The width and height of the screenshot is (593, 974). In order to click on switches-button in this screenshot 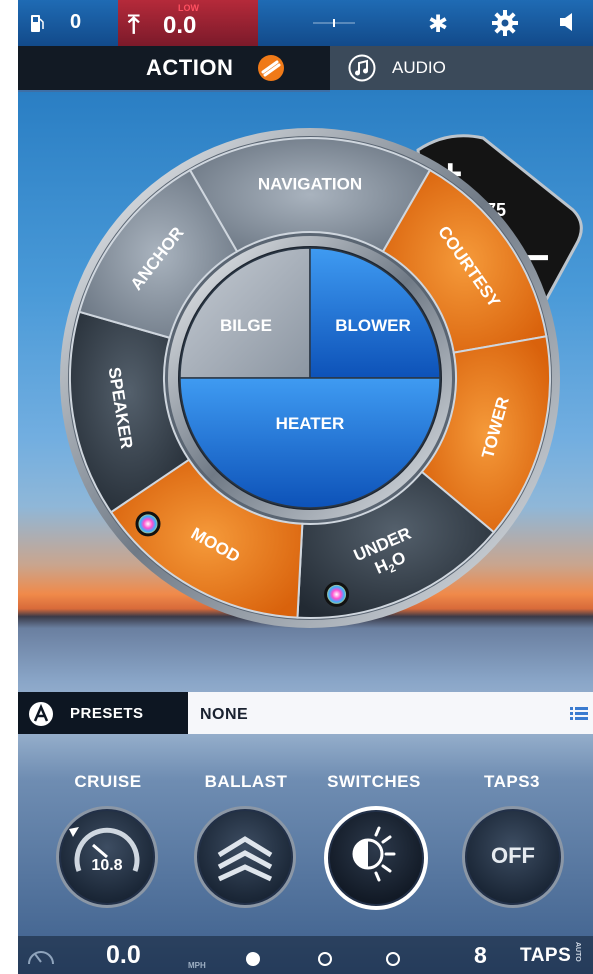, I will do `click(376, 858)`.